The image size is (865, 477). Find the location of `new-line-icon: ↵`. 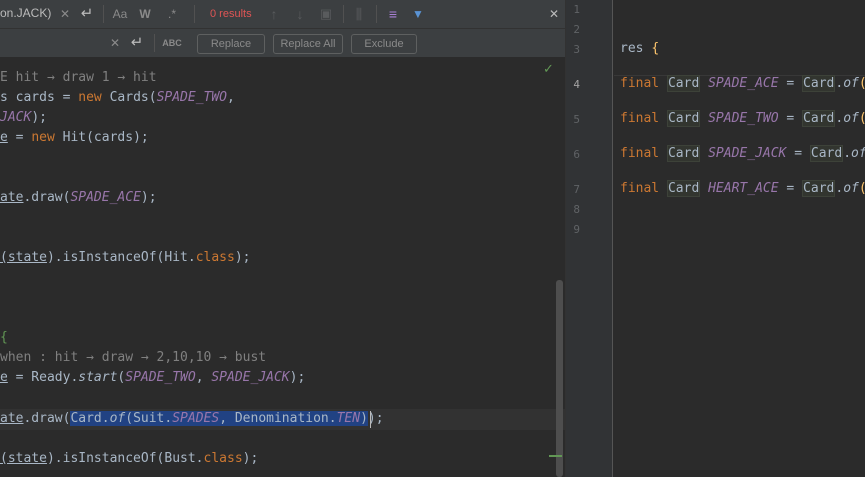

new-line-icon: ↵ is located at coordinates (87, 14).